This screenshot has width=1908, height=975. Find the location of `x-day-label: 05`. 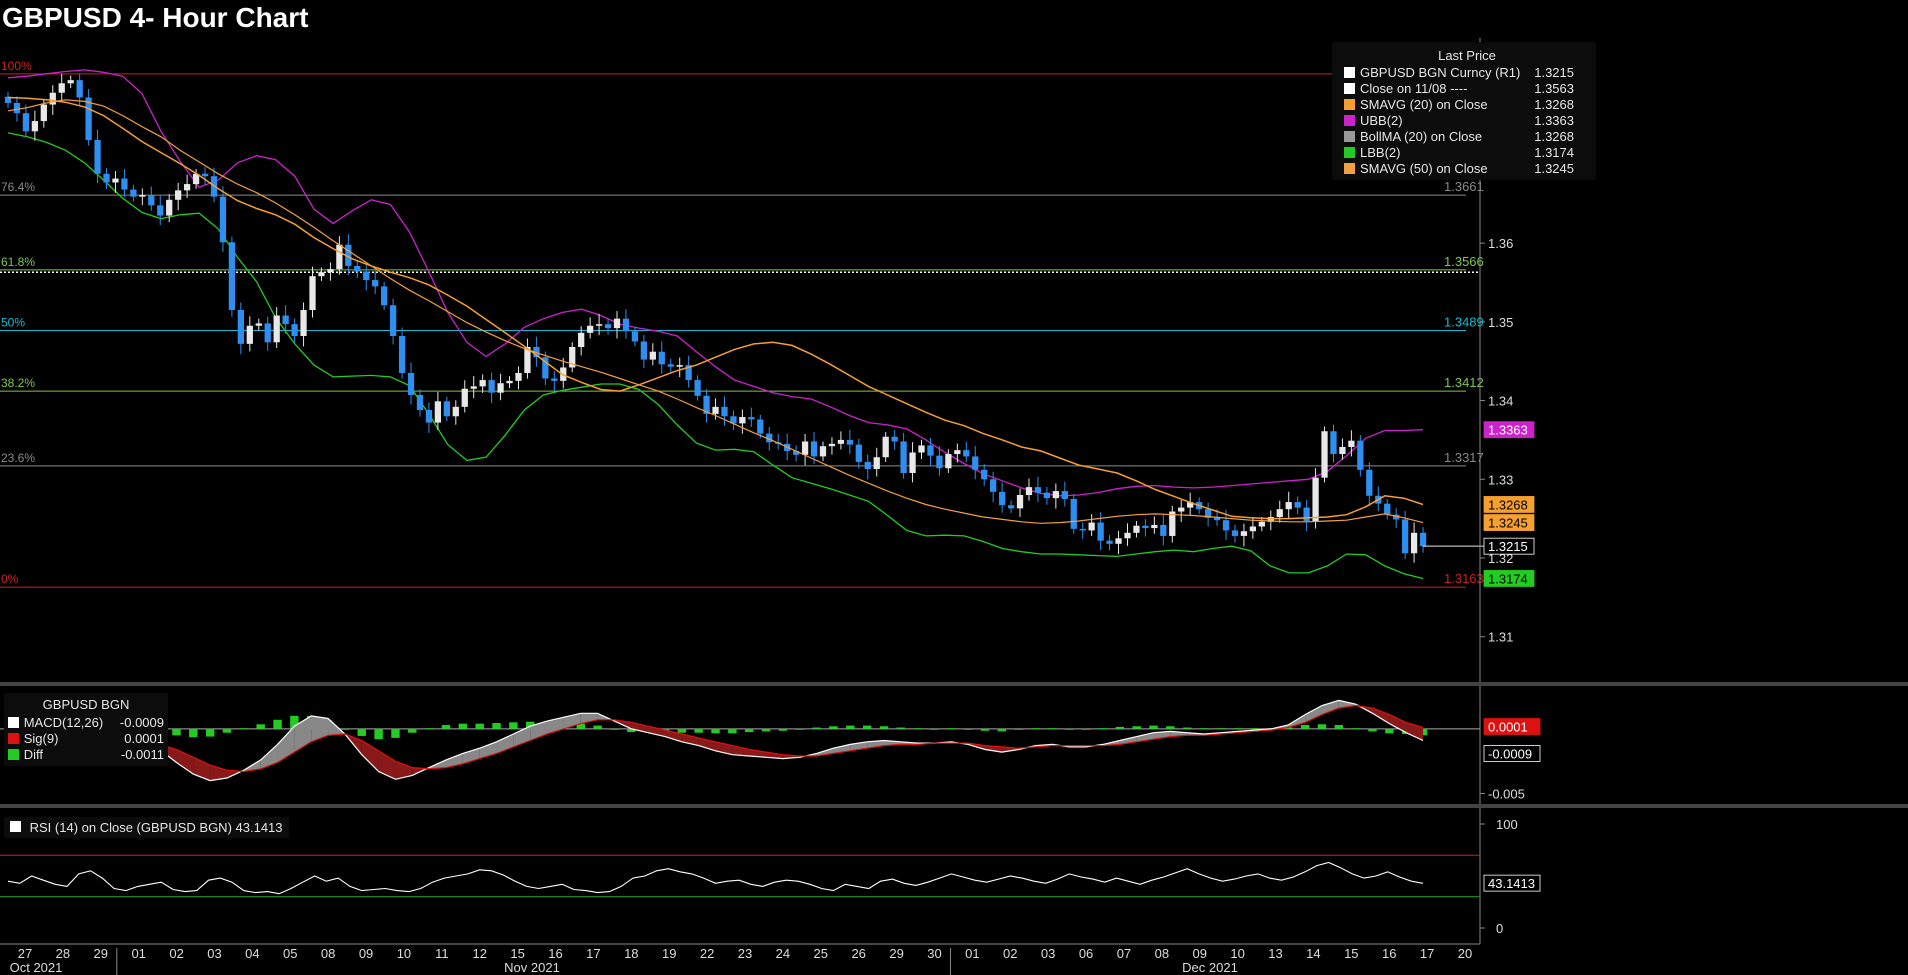

x-day-label: 05 is located at coordinates (290, 953).